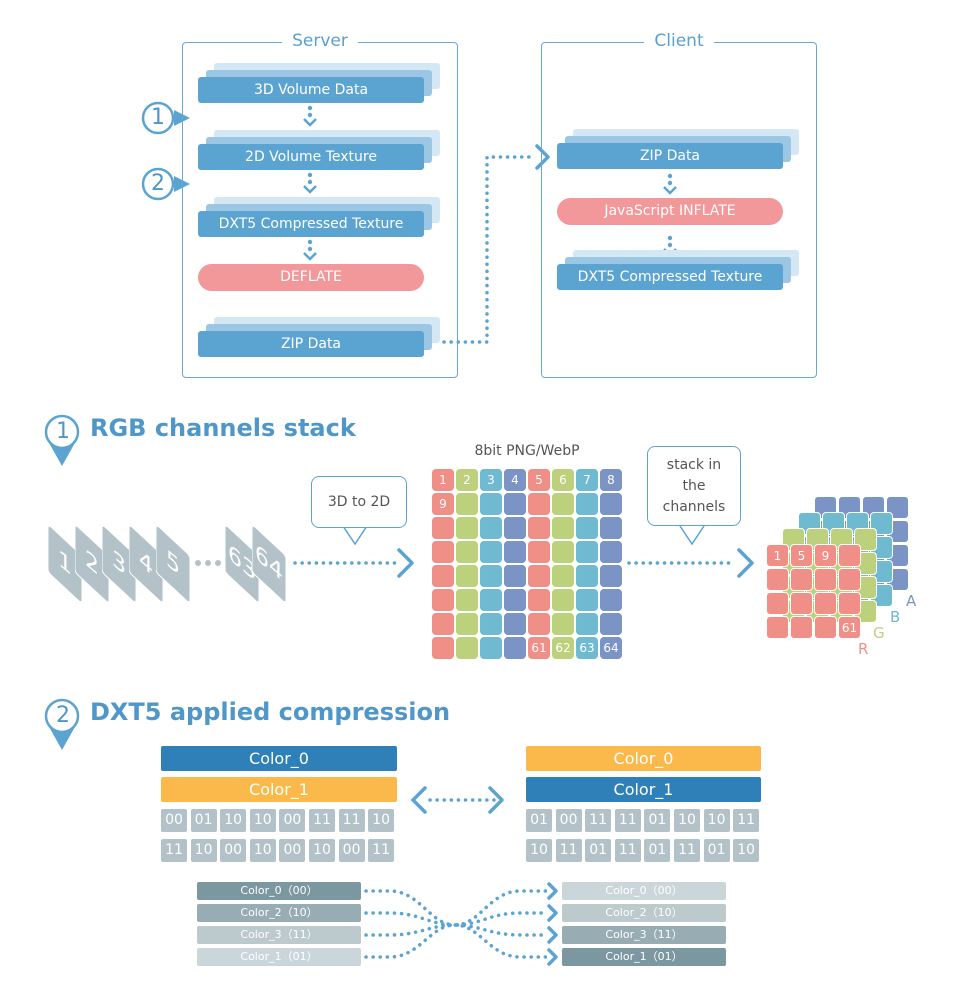 The image size is (960, 1000). I want to click on step-3d-volume-data: 3D Volume Data, so click(311, 90).